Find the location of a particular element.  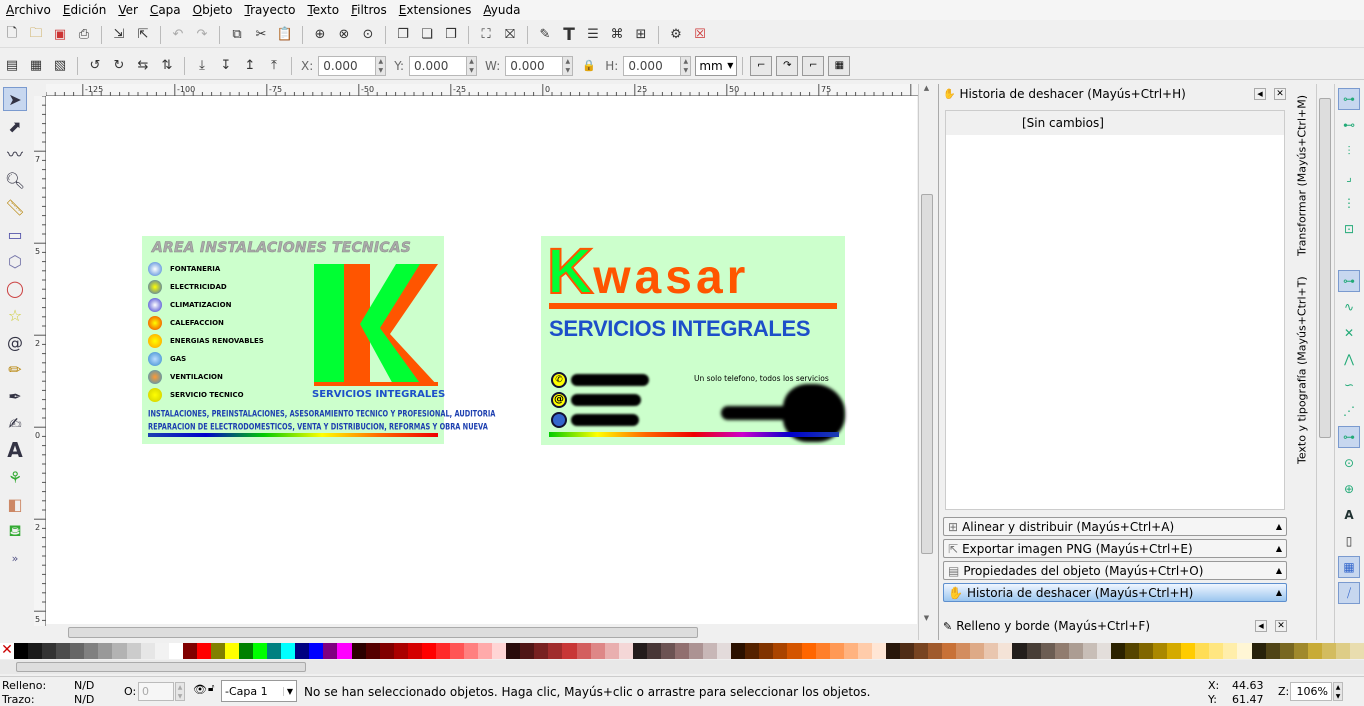

snap-bbox-corners-icon: ⌟ is located at coordinates (1349, 177).